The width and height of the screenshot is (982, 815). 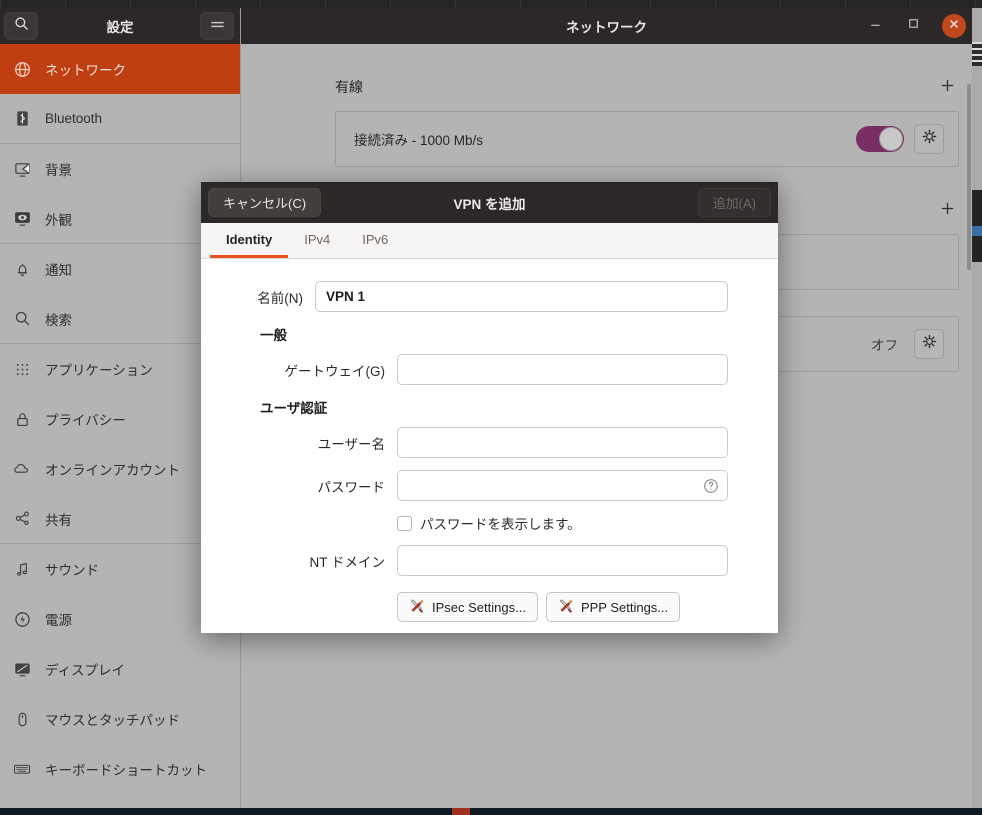 I want to click on sidebar-item-label: 検索, so click(x=58, y=320).